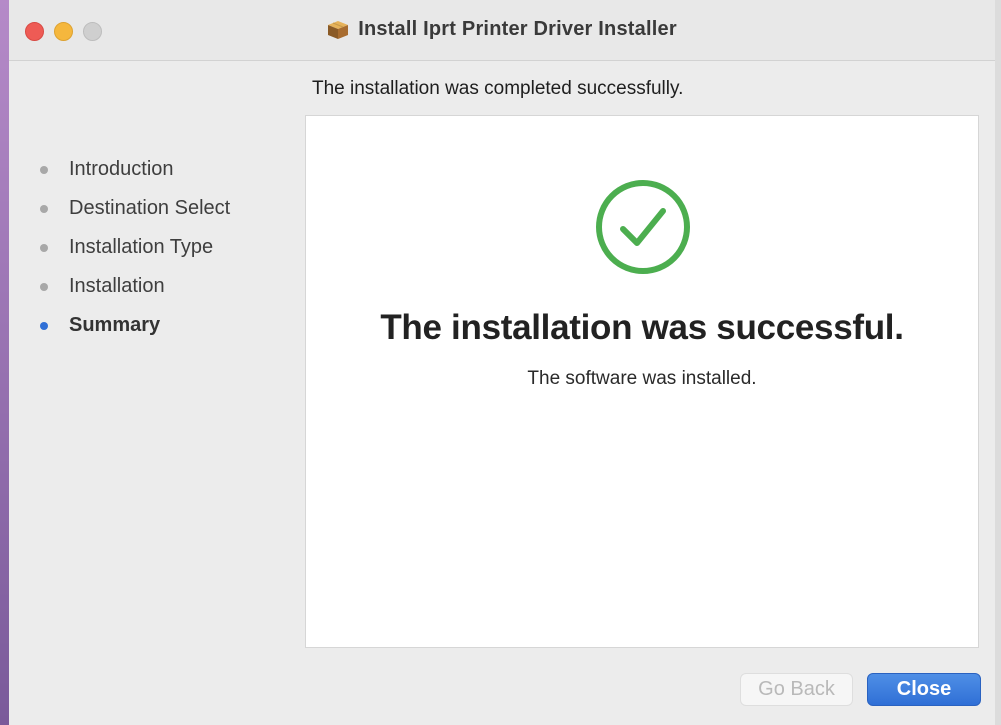 The width and height of the screenshot is (1001, 725). What do you see at coordinates (117, 286) in the screenshot?
I see `step-label: Installation` at bounding box center [117, 286].